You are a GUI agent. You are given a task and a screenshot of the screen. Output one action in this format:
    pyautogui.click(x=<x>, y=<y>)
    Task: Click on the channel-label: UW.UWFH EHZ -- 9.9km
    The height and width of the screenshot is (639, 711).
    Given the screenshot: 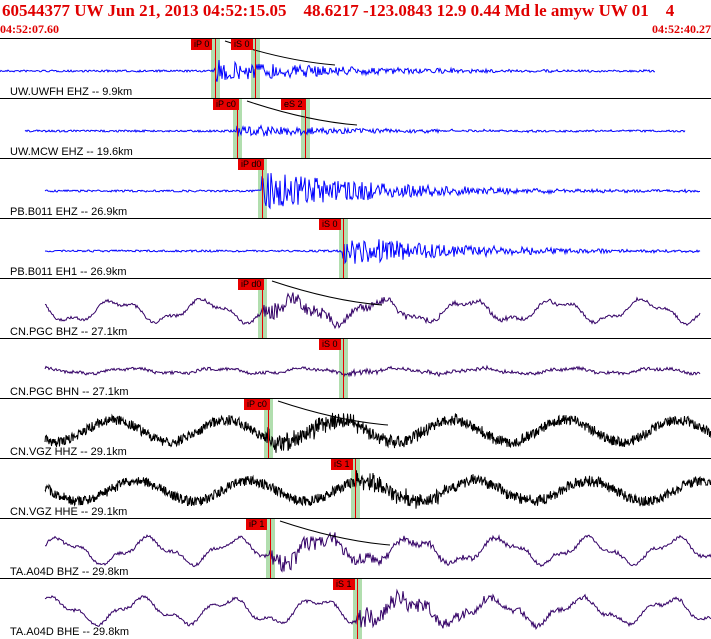 What is the action you would take?
    pyautogui.click(x=71, y=92)
    